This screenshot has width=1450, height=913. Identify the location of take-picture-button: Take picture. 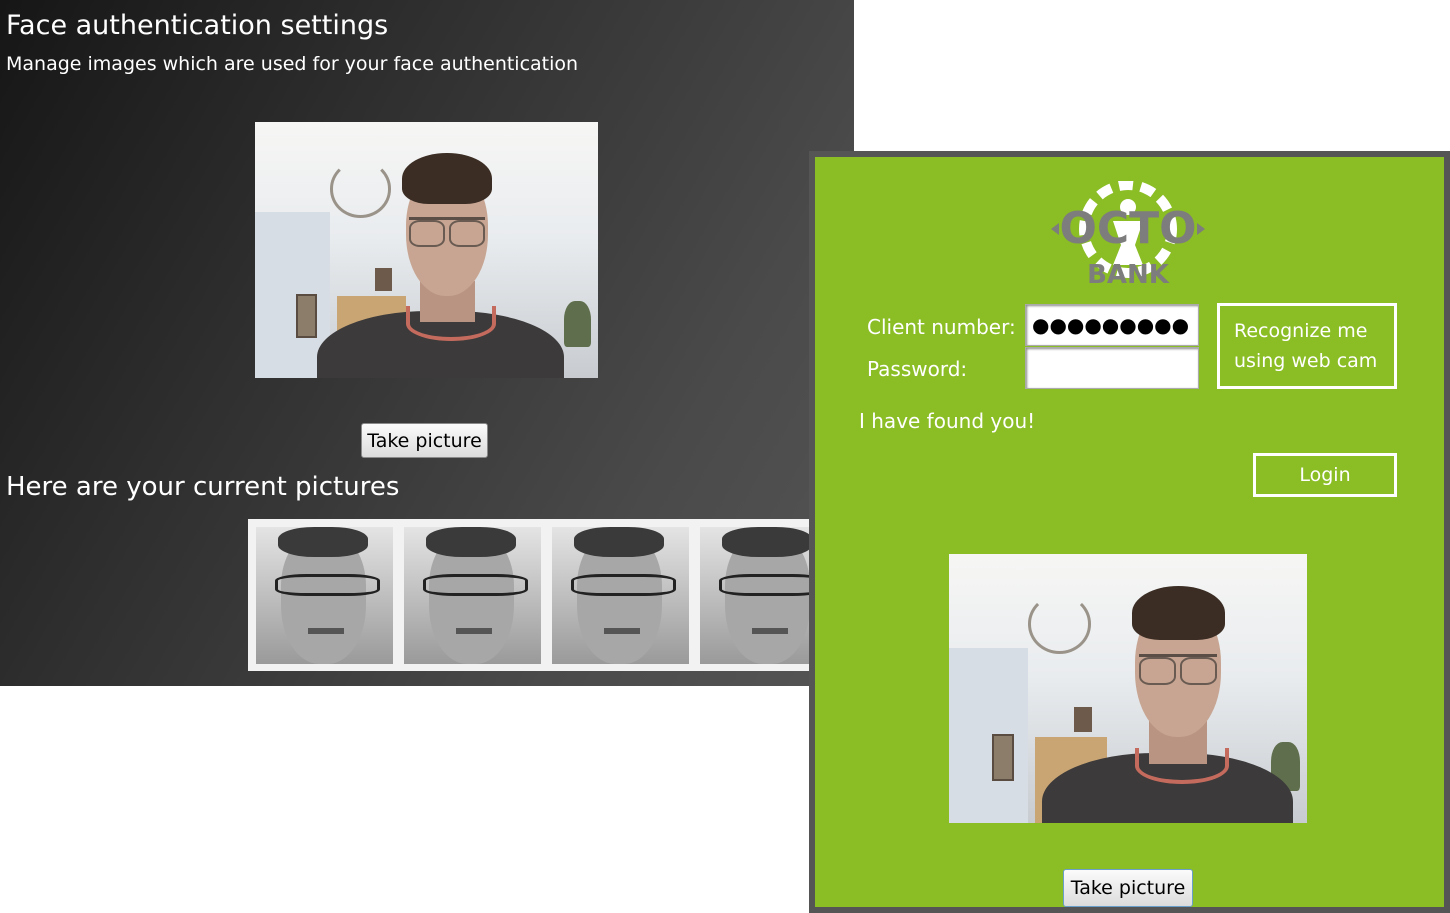
(424, 440).